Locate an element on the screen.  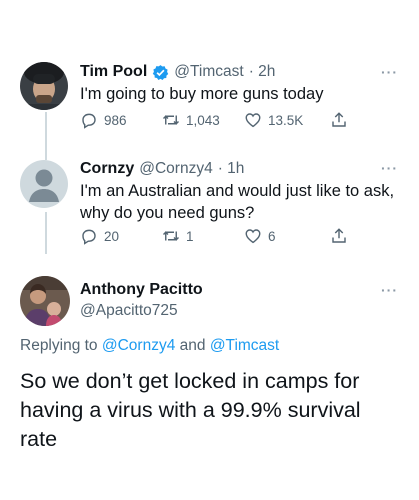
timestamp: · 2h is located at coordinates (262, 72).